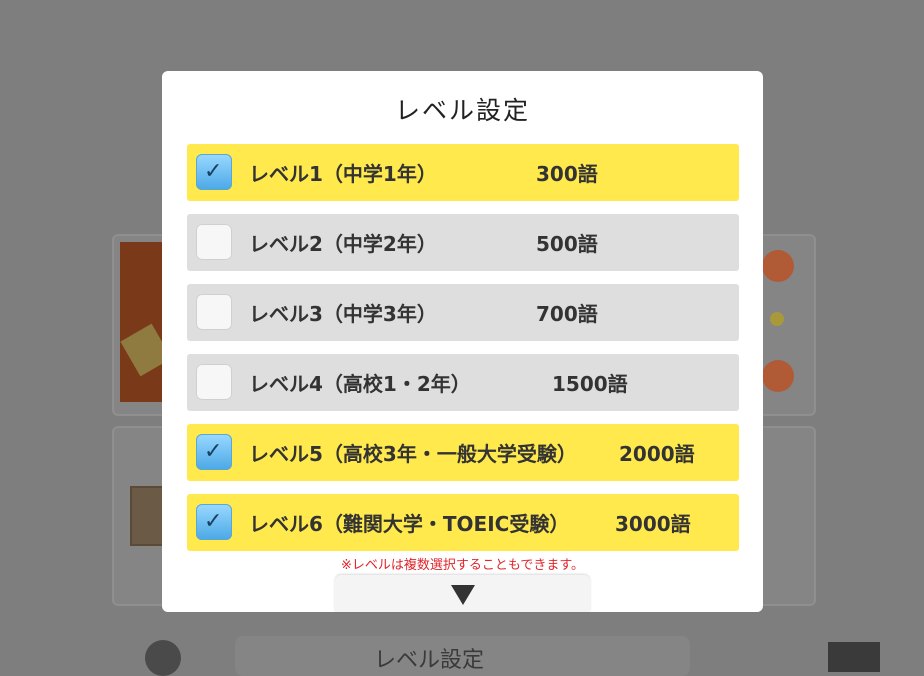  What do you see at coordinates (413, 454) in the screenshot?
I see `level-5-label: レベル5（高校3年・一般大学受験）` at bounding box center [413, 454].